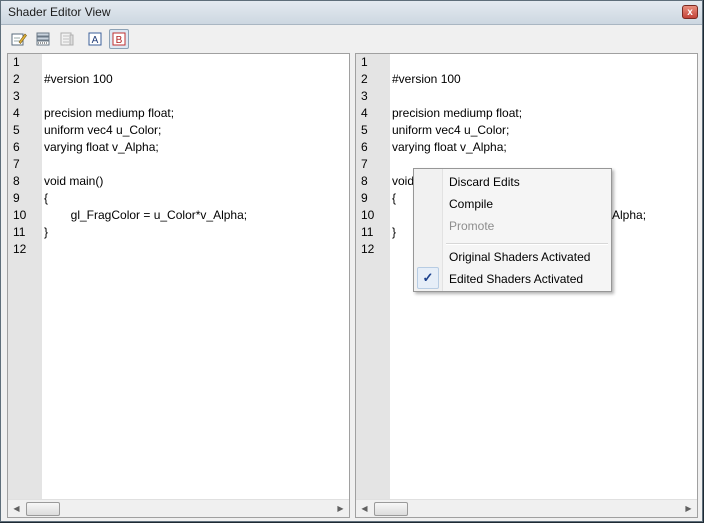 The image size is (704, 523). I want to click on shader-list-button, so click(43, 39).